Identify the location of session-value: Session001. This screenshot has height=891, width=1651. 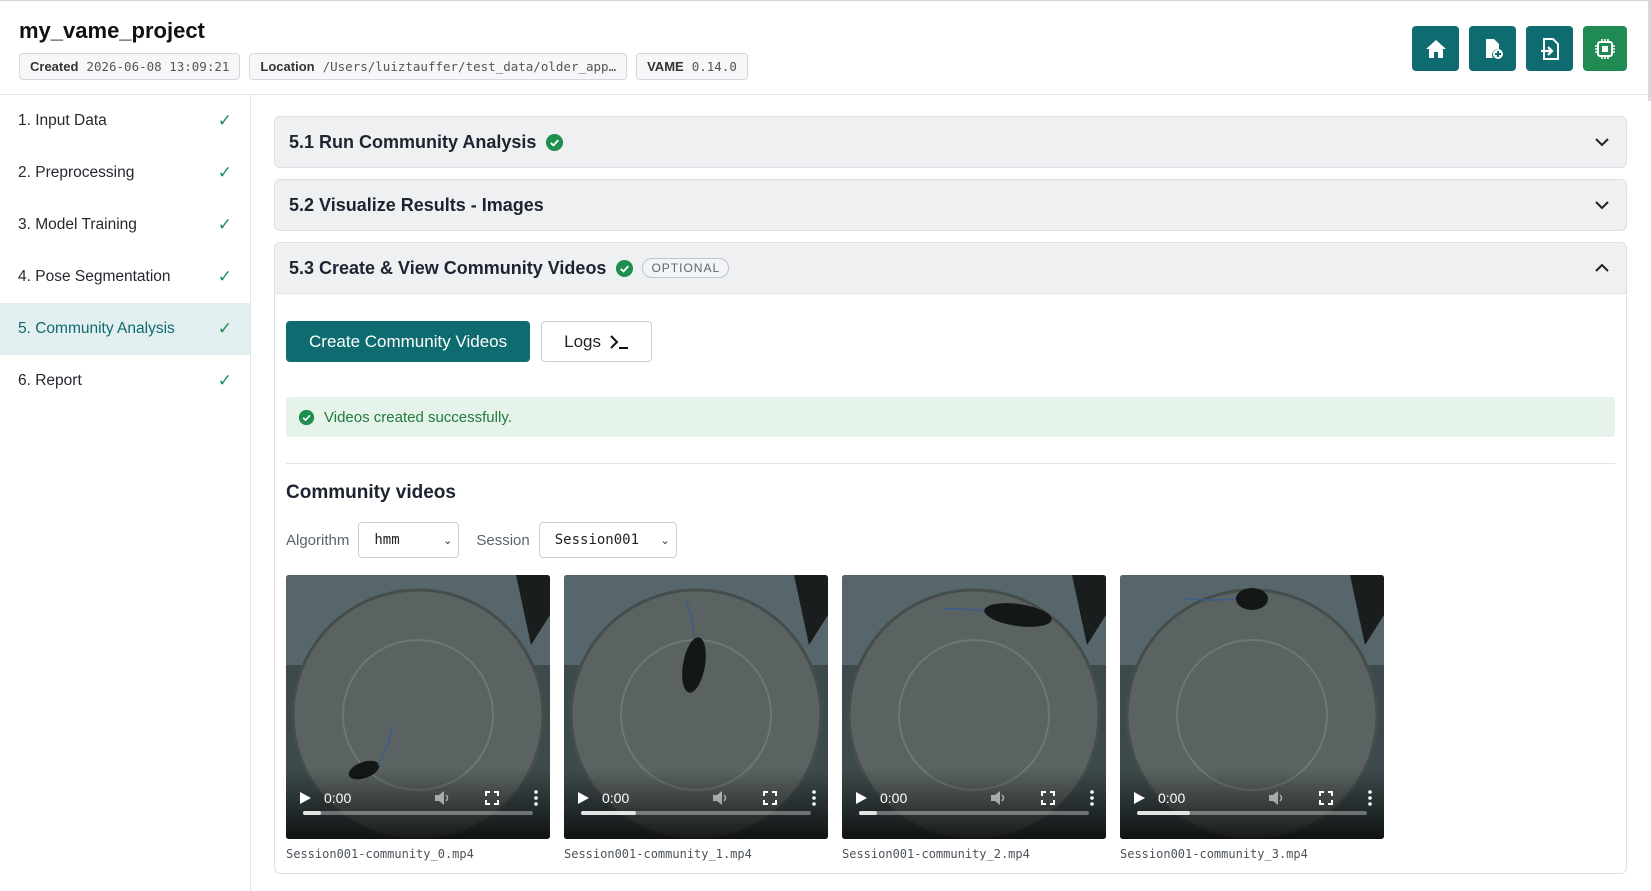
(597, 540).